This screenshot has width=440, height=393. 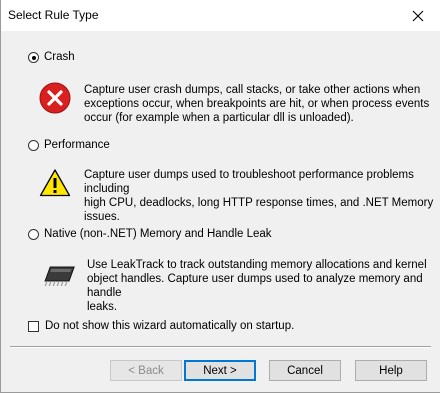 I want to click on crash-label: Crash, so click(x=59, y=57).